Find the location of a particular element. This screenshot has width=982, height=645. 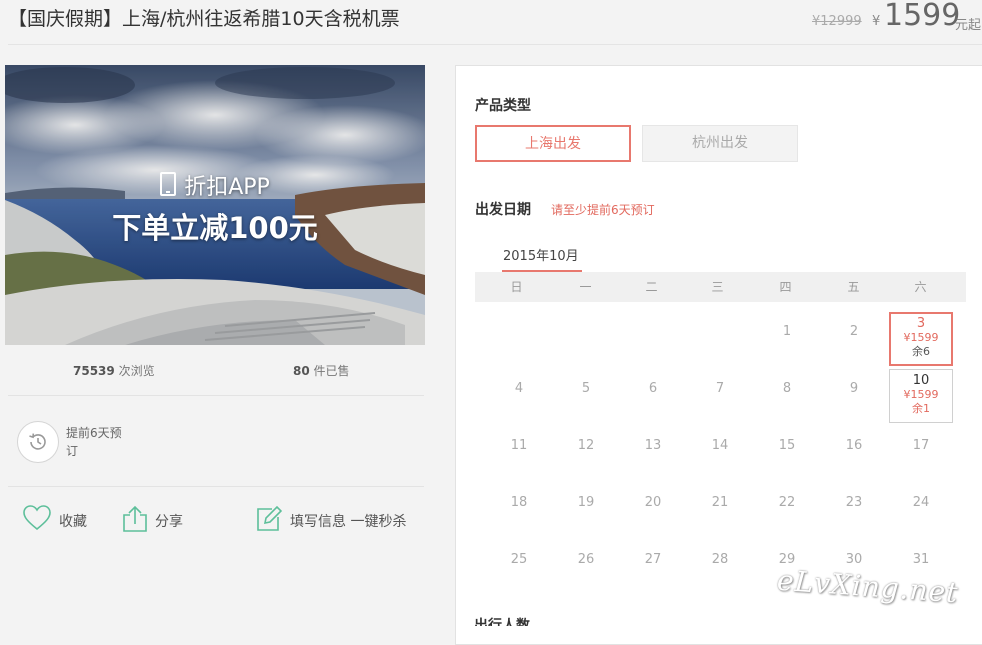

calendar-day: 12 is located at coordinates (586, 453).